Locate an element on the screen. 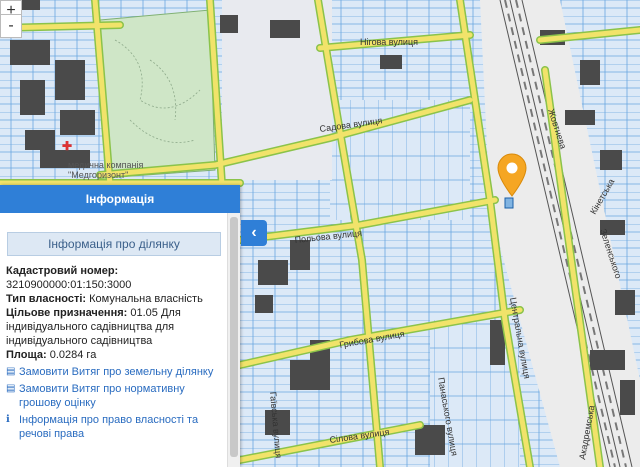 This screenshot has height=467, width=640. cadastral-value: 3210900000:01:150:3000 is located at coordinates (68, 285).